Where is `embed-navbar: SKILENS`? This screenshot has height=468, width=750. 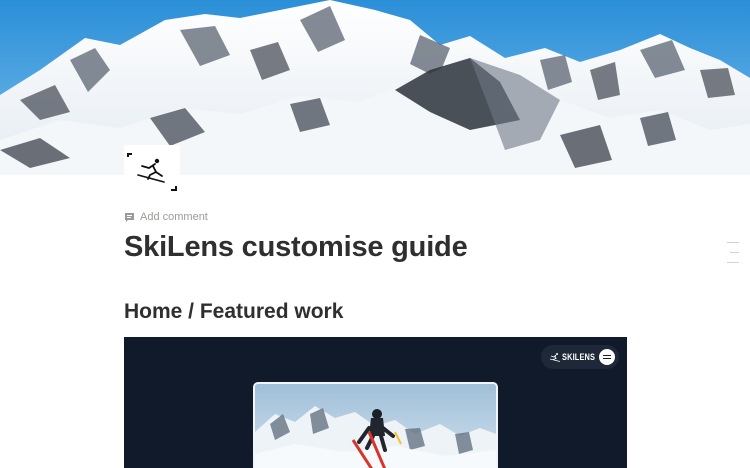 embed-navbar: SKILENS is located at coordinates (580, 357).